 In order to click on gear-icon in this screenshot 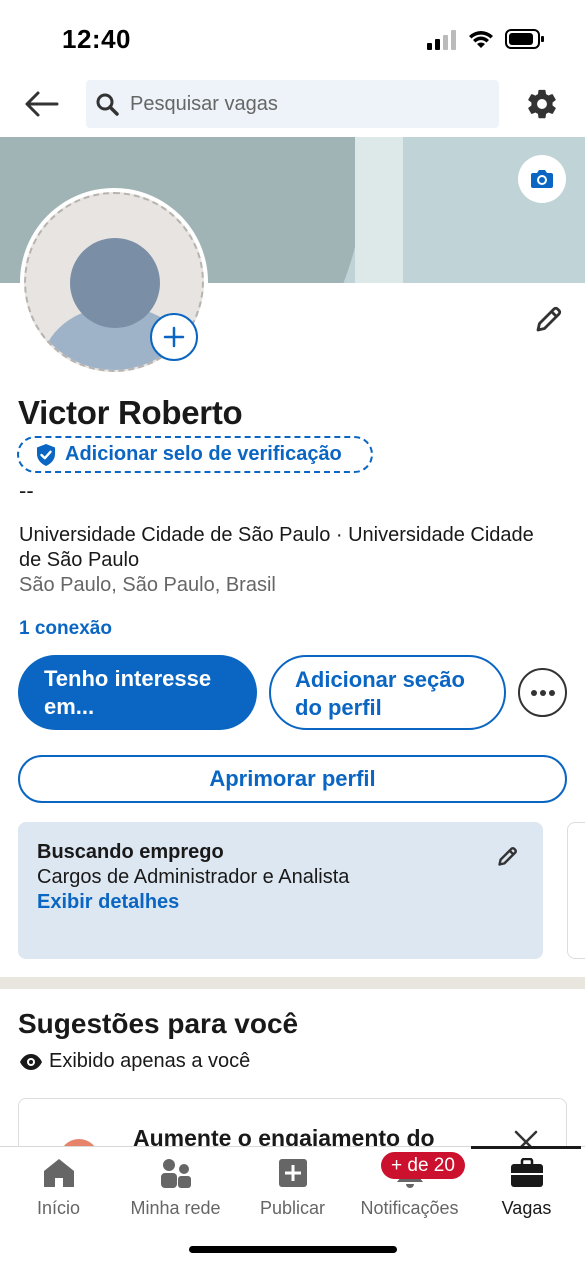, I will do `click(542, 104)`.